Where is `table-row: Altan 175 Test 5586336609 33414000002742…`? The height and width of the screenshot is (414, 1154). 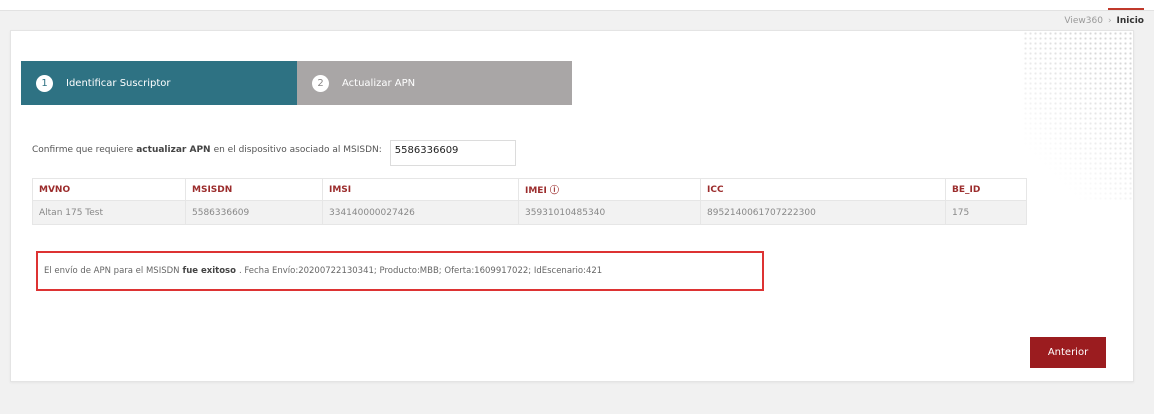 table-row: Altan 175 Test 5586336609 33414000002742… is located at coordinates (529, 212).